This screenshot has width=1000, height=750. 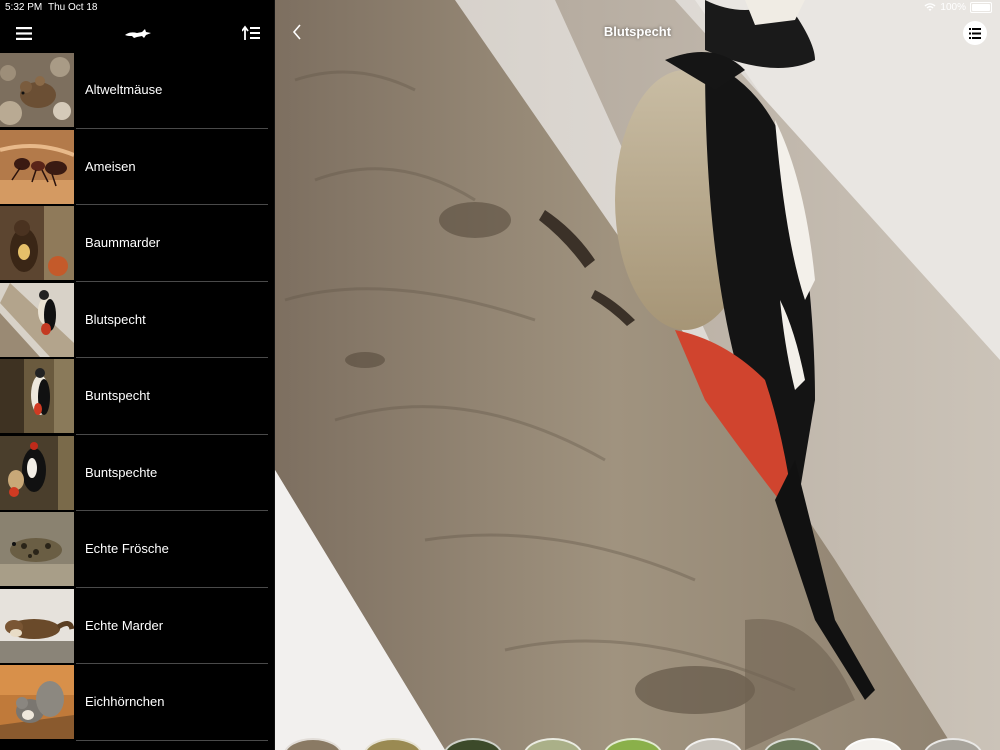 I want to click on hamburger-menu-icon, so click(x=24, y=33).